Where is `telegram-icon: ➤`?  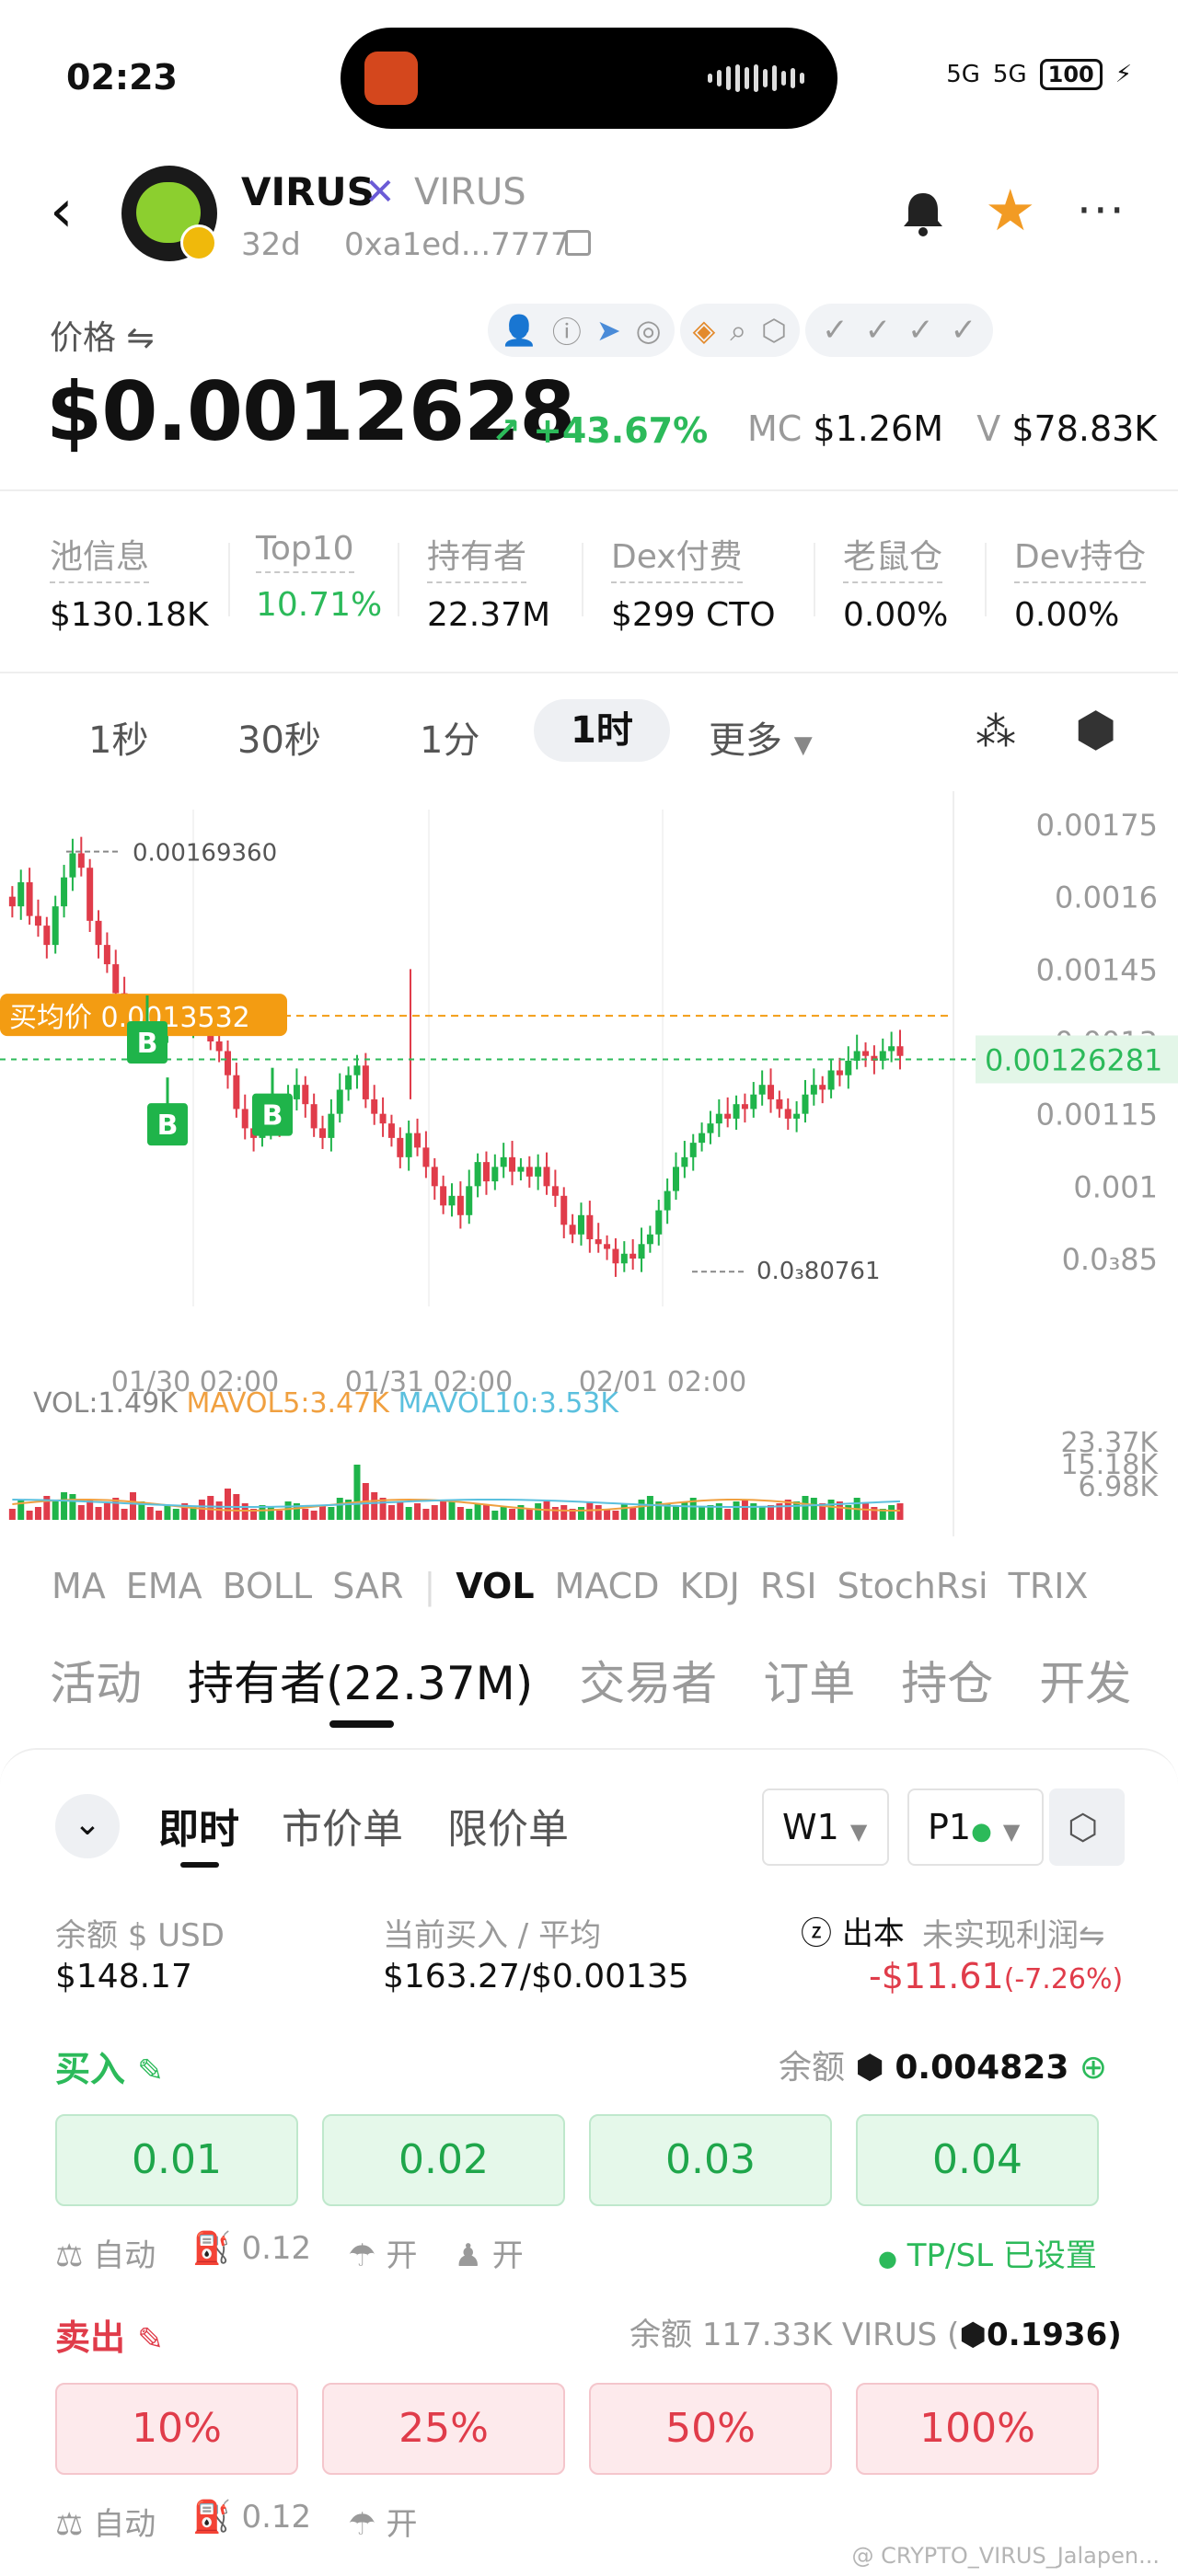 telegram-icon: ➤ is located at coordinates (608, 330).